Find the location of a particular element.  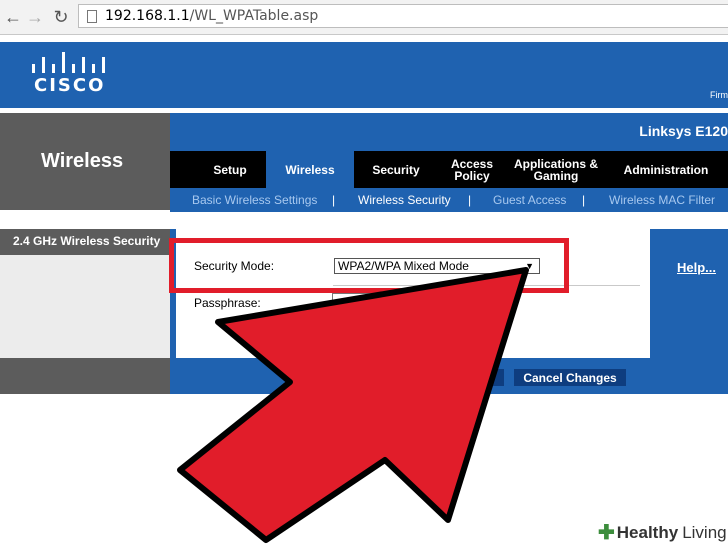

cancel-changes-label: Cancel Changes is located at coordinates (570, 377).